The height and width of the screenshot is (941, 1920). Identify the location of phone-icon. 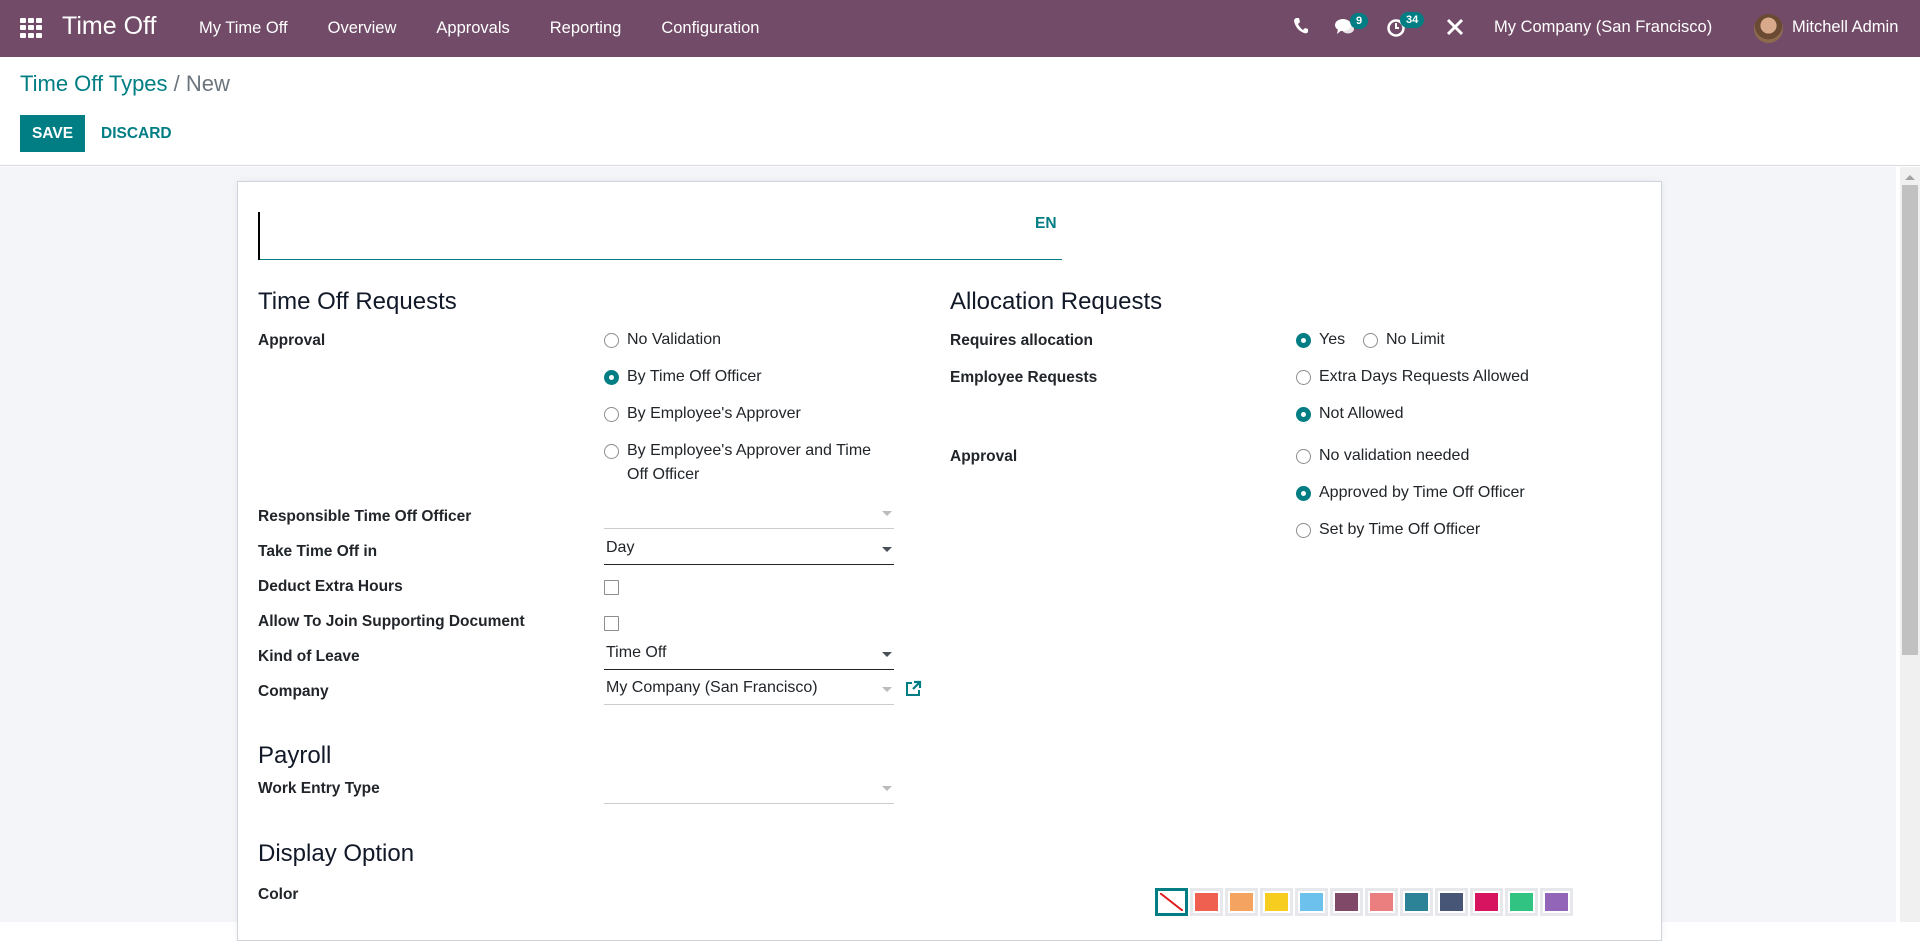
(1301, 28).